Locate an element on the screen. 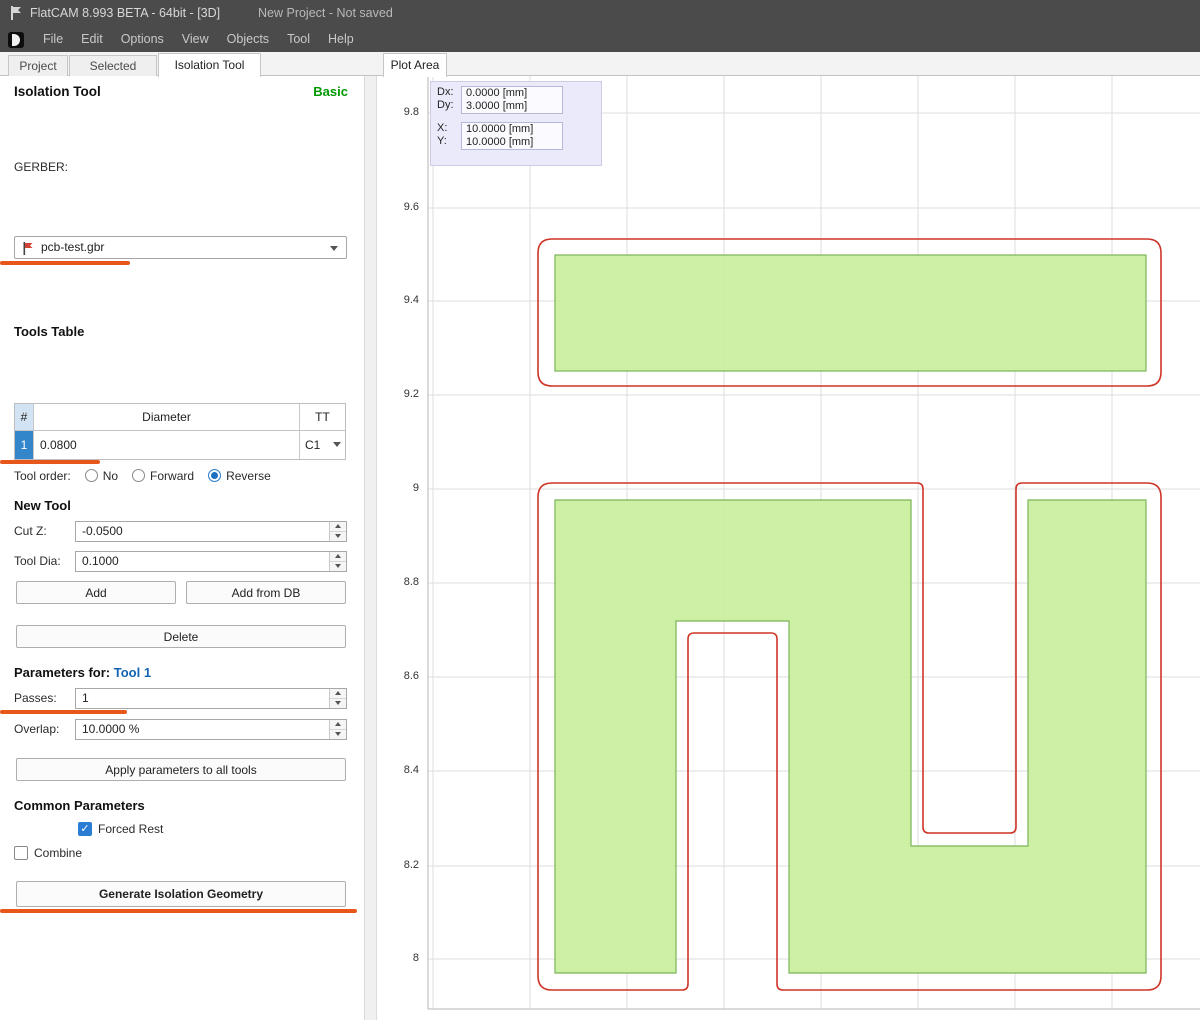  add-from-db-button: Add from DB is located at coordinates (266, 592).